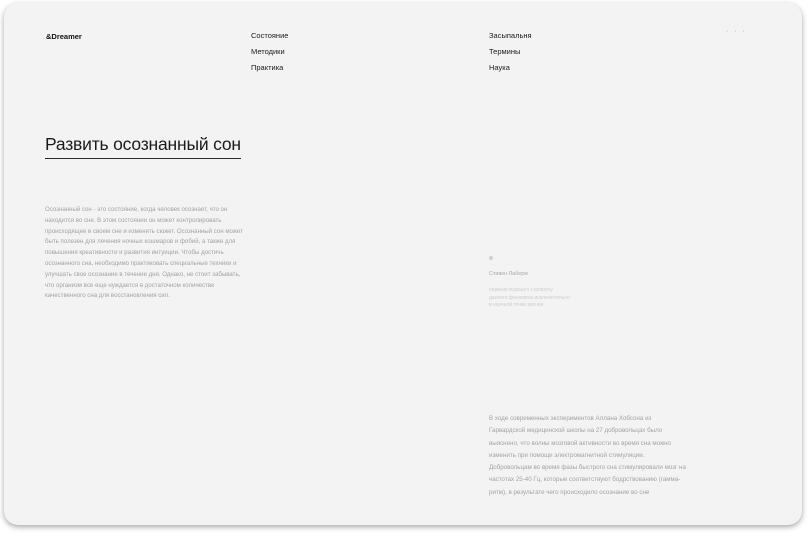 The width and height of the screenshot is (810, 536). Describe the element at coordinates (510, 68) in the screenshot. I see `nav-link-science: Наука` at that location.